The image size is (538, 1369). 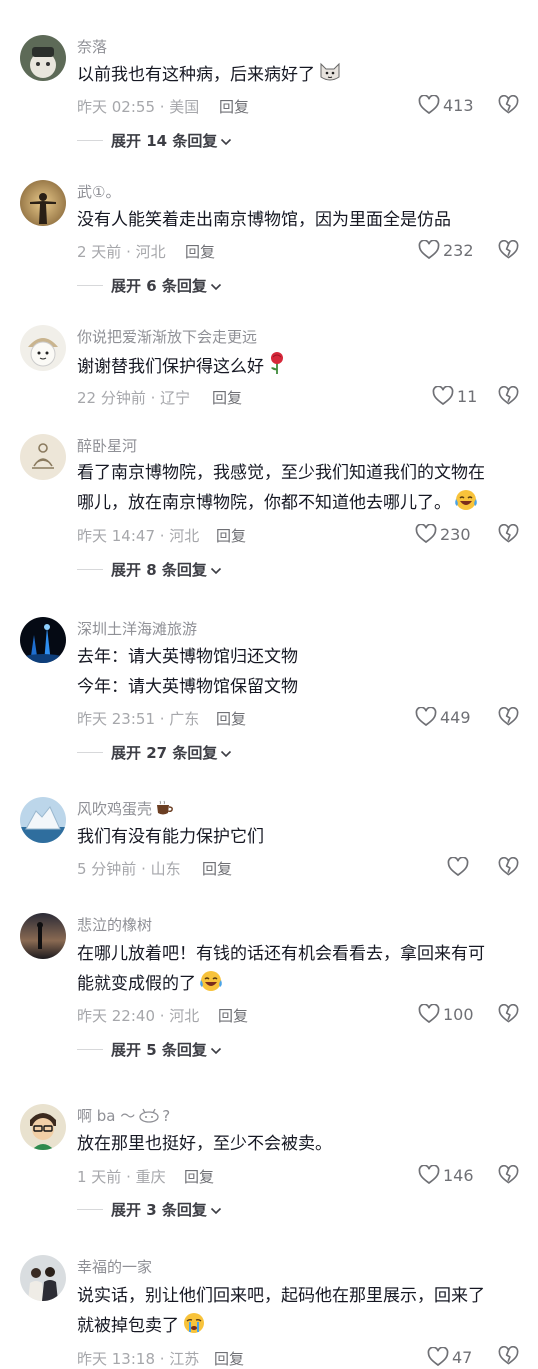 What do you see at coordinates (299, 672) in the screenshot?
I see `comment-text: 去年：请大英博物馆归还文物 今年：请大英博物馆保留文物` at bounding box center [299, 672].